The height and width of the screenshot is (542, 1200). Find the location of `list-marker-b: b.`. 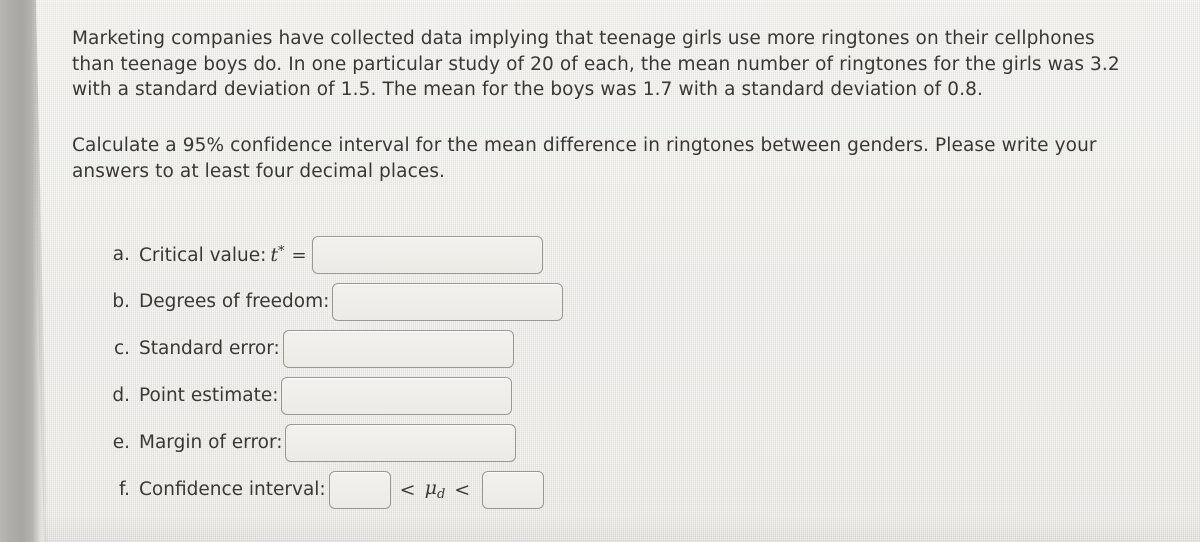

list-marker-b: b. is located at coordinates (121, 301).